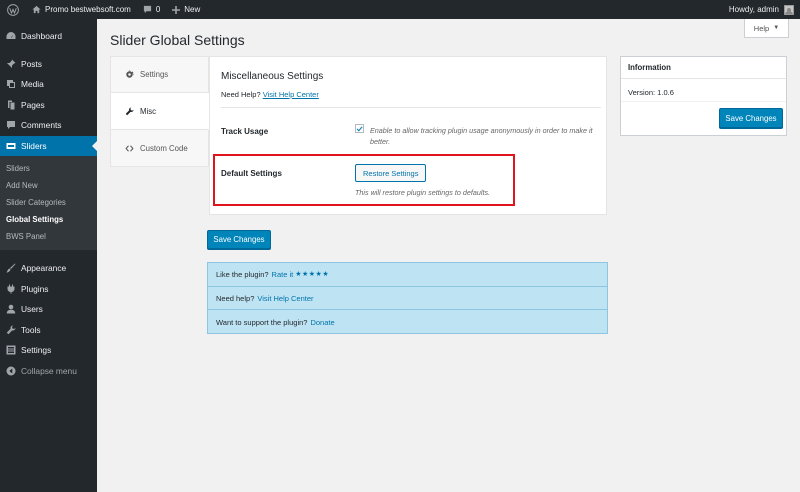 This screenshot has height=492, width=800. What do you see at coordinates (239, 239) in the screenshot?
I see `save-changes-button: Save Changes` at bounding box center [239, 239].